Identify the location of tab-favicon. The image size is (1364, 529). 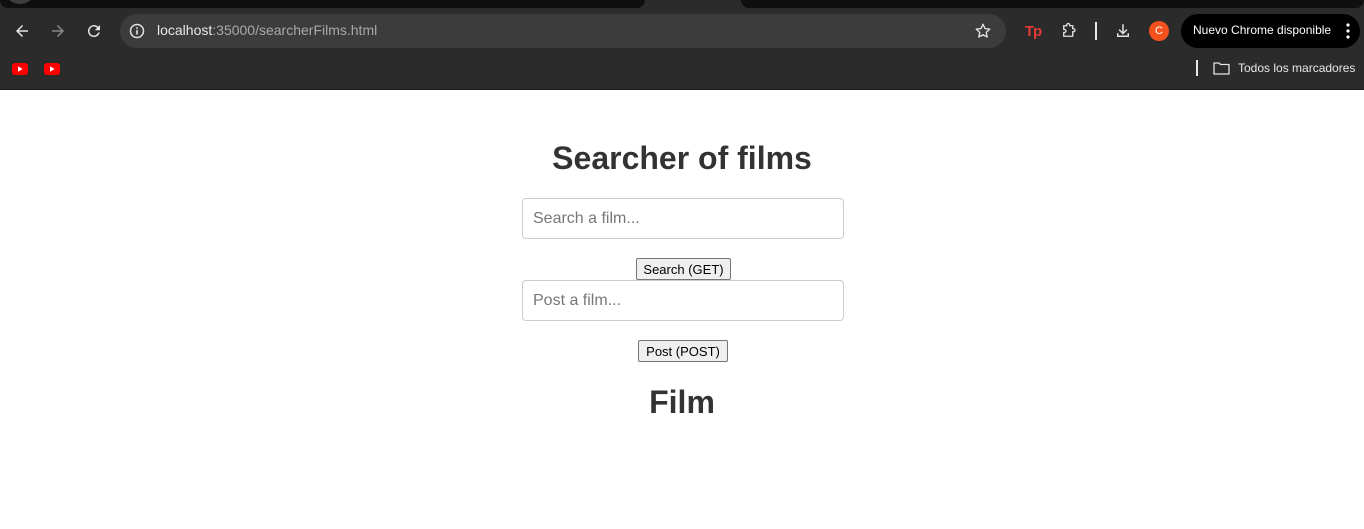
(20, 2).